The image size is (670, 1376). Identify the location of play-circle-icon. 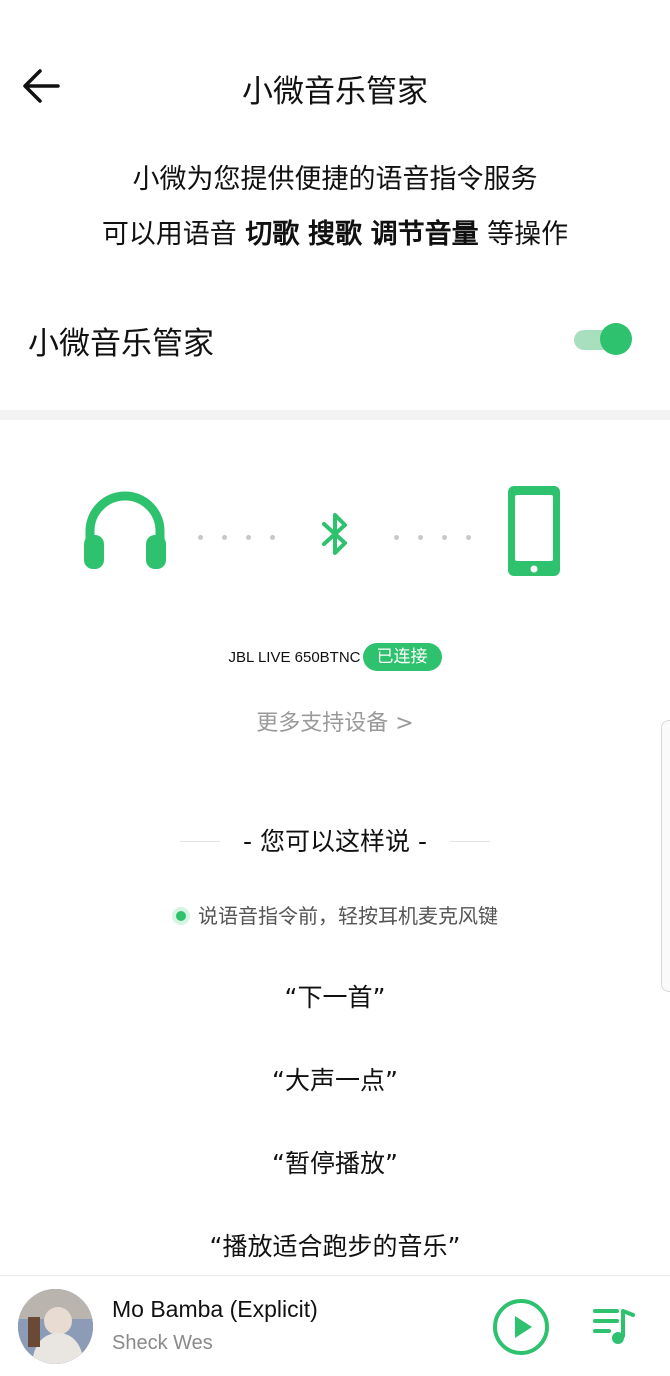
(521, 1327).